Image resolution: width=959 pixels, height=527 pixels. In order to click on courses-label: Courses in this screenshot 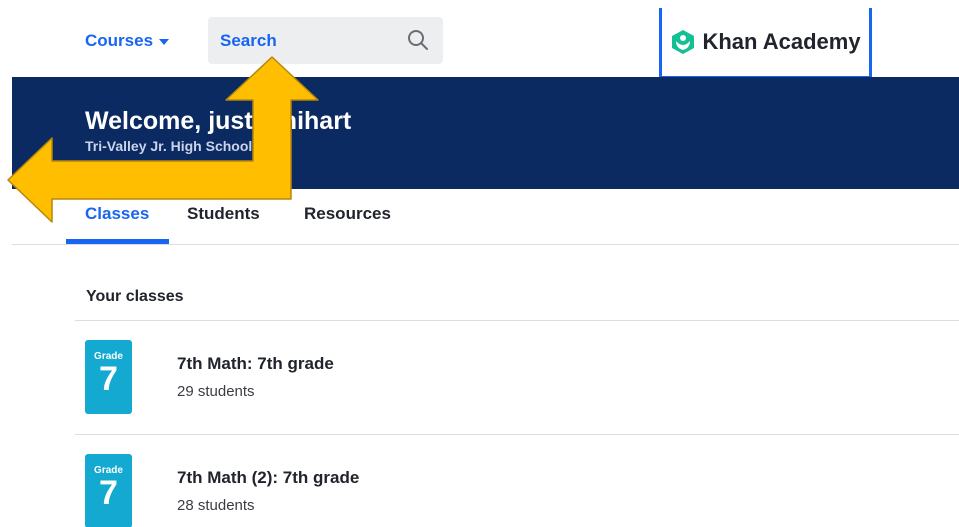, I will do `click(119, 40)`.